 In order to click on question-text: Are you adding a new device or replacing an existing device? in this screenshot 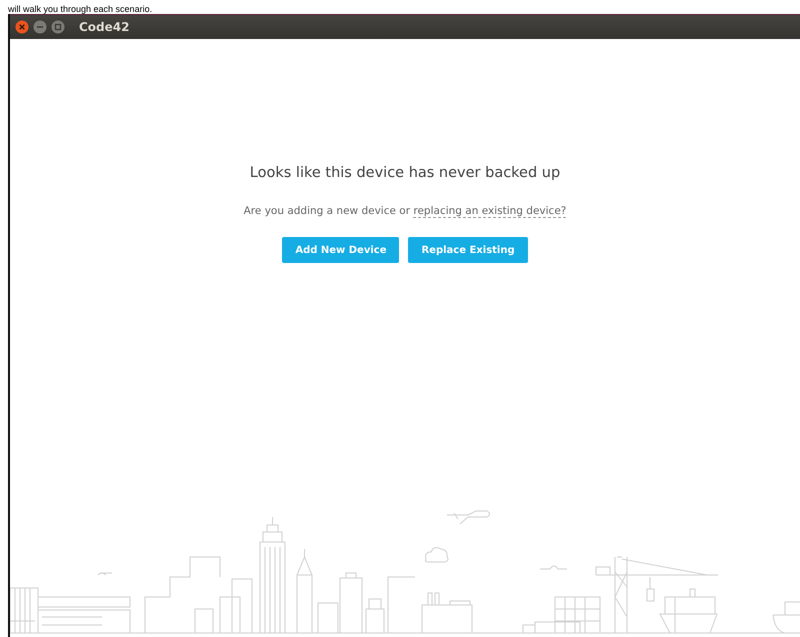, I will do `click(405, 211)`.